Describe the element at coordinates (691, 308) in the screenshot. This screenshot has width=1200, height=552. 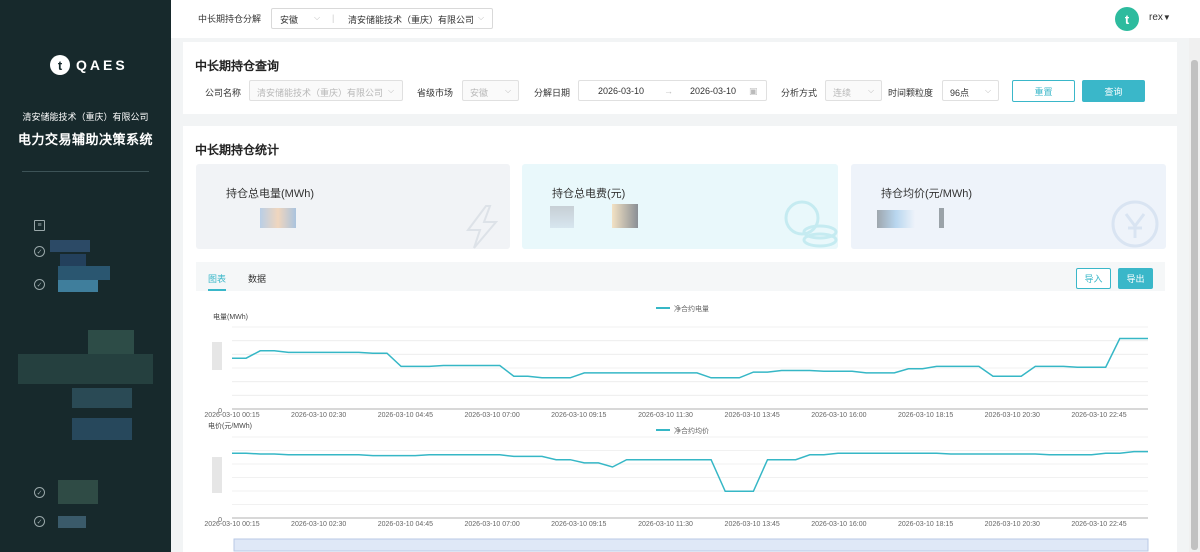
I see `legend-label: 净合约电量` at that location.